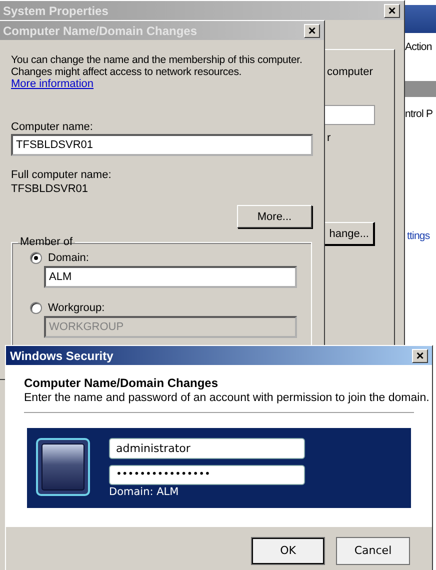  What do you see at coordinates (349, 115) in the screenshot?
I see `text-field` at bounding box center [349, 115].